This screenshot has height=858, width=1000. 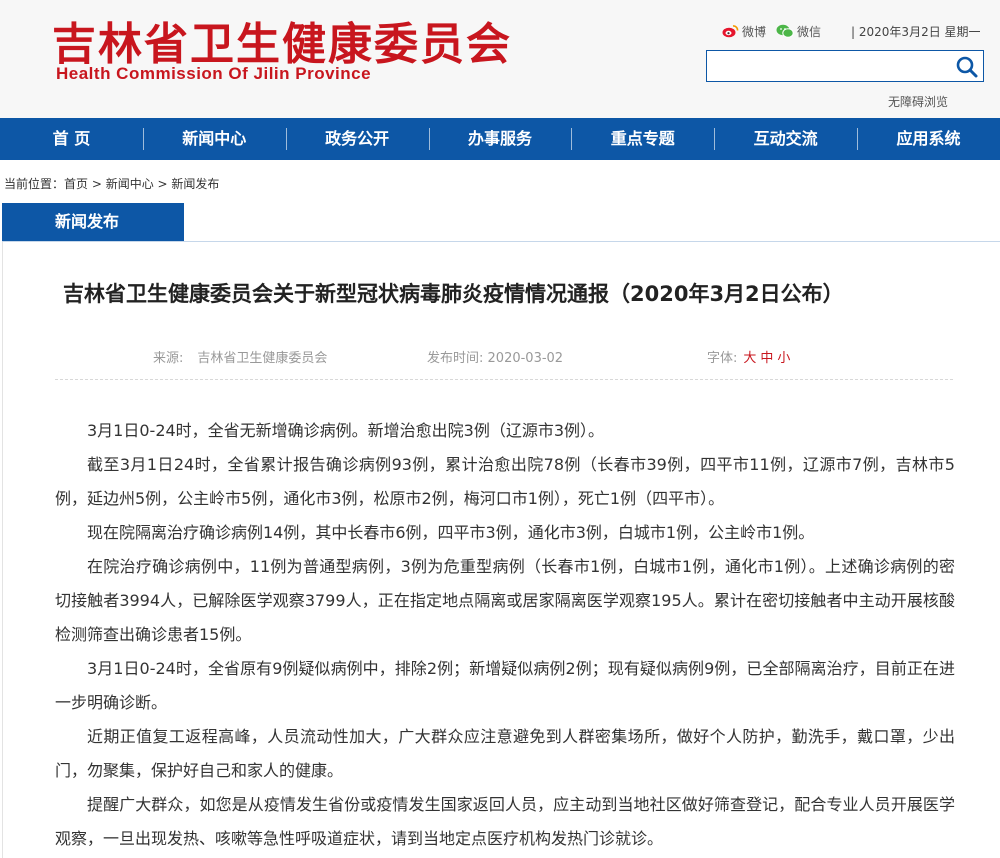 What do you see at coordinates (785, 139) in the screenshot?
I see `nav-interaction: 互动交流` at bounding box center [785, 139].